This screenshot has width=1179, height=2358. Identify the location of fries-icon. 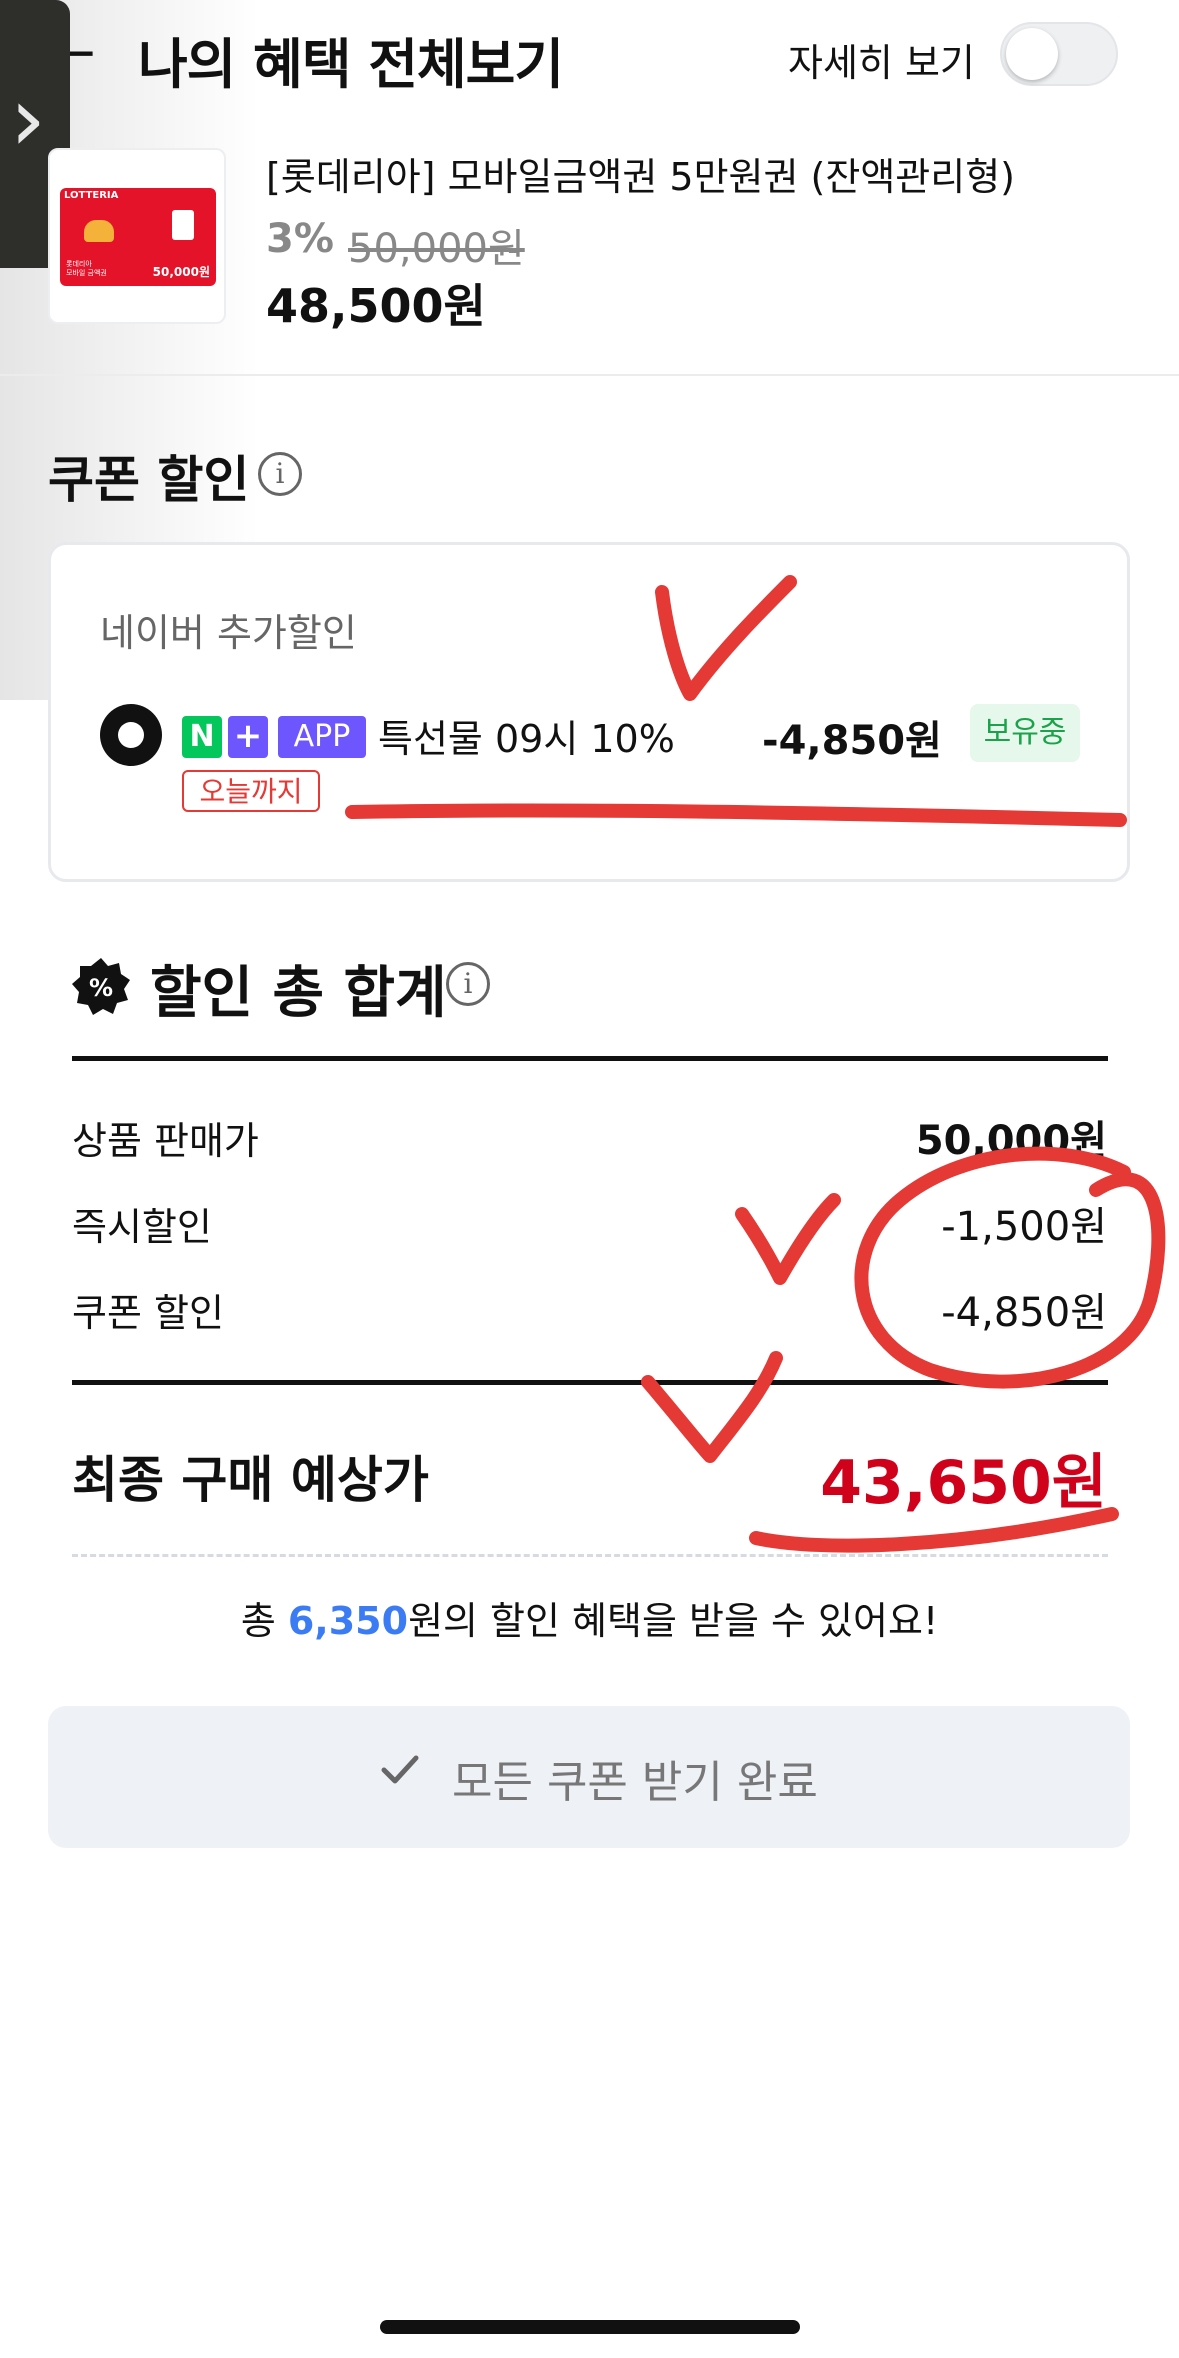
(183, 225).